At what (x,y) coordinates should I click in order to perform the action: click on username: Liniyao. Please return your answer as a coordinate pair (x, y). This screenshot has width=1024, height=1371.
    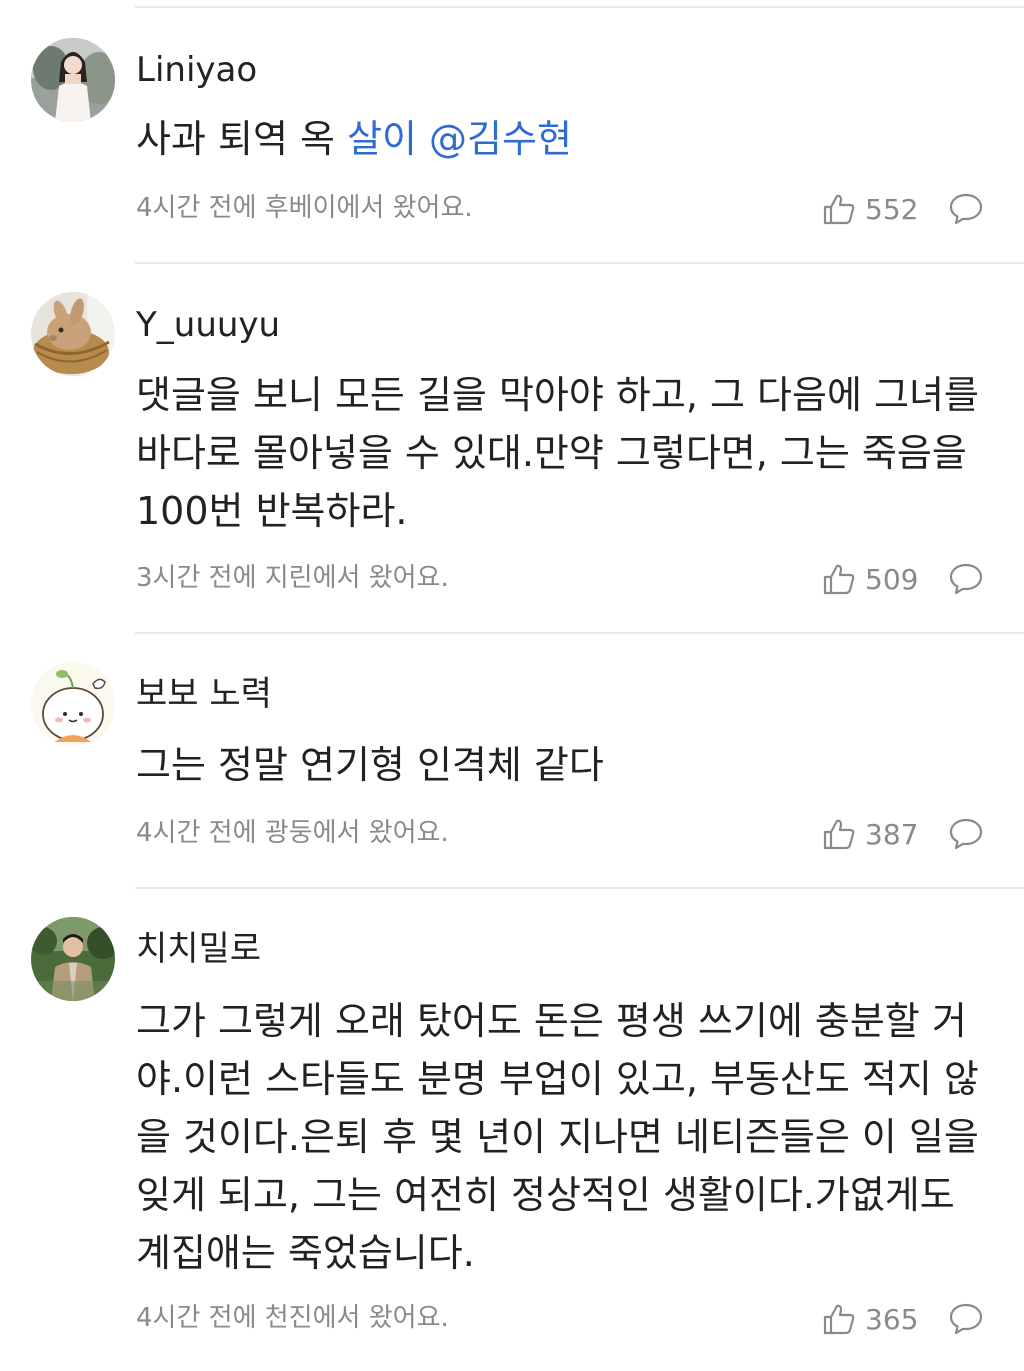
    Looking at the image, I should click on (196, 70).